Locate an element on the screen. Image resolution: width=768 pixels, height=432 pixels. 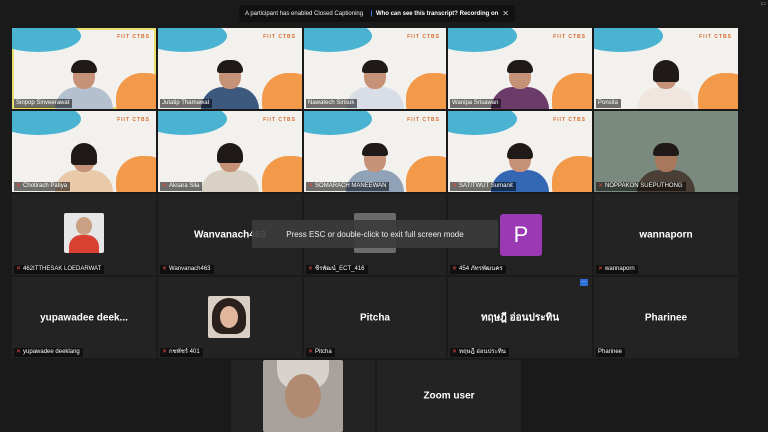
video-tile: FIIT CTBS Nawatech Sirisuk is located at coordinates (375, 68).